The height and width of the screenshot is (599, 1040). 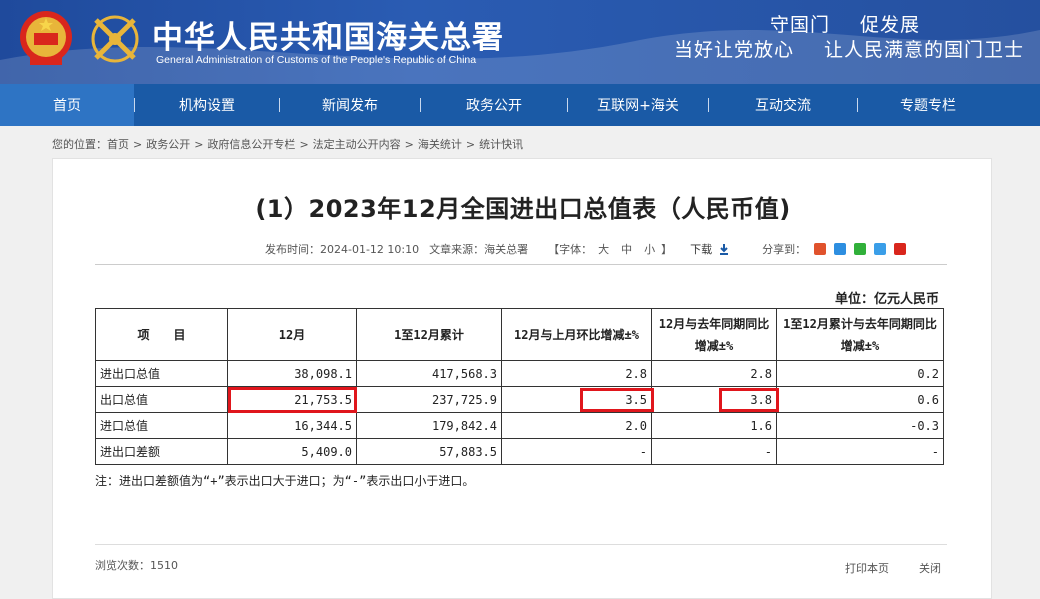 What do you see at coordinates (603, 249) in the screenshot?
I see `font-size-large: 大` at bounding box center [603, 249].